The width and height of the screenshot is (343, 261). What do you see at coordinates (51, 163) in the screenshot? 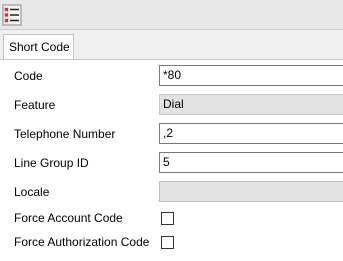
I see `line-group-id-label: Line Group ID` at bounding box center [51, 163].